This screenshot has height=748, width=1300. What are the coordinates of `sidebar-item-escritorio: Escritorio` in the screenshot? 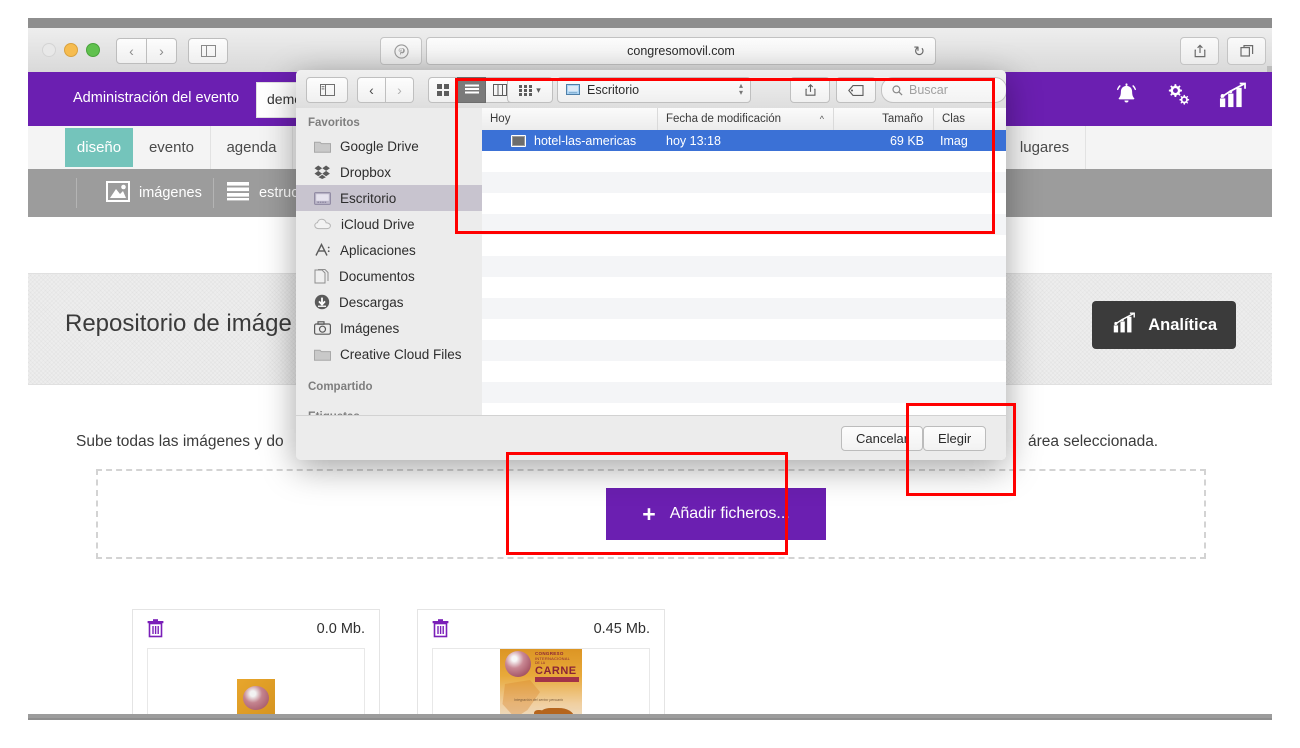 It's located at (389, 198).